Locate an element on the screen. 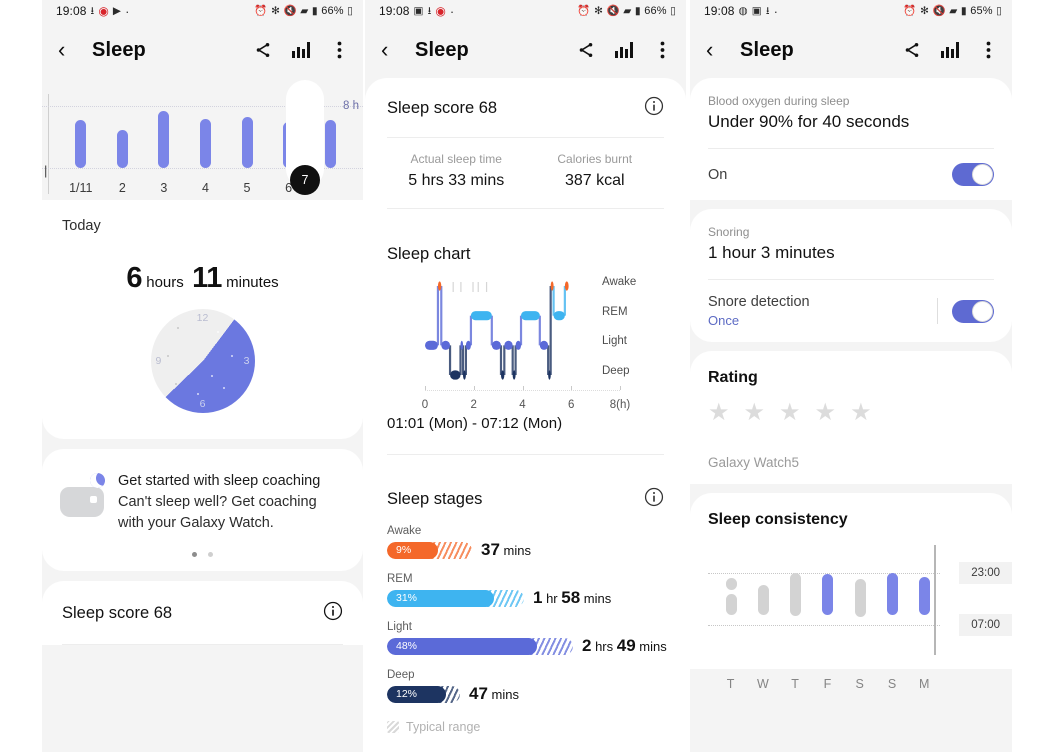 This screenshot has width=1051, height=752. carousel-dots is located at coordinates (202, 555).